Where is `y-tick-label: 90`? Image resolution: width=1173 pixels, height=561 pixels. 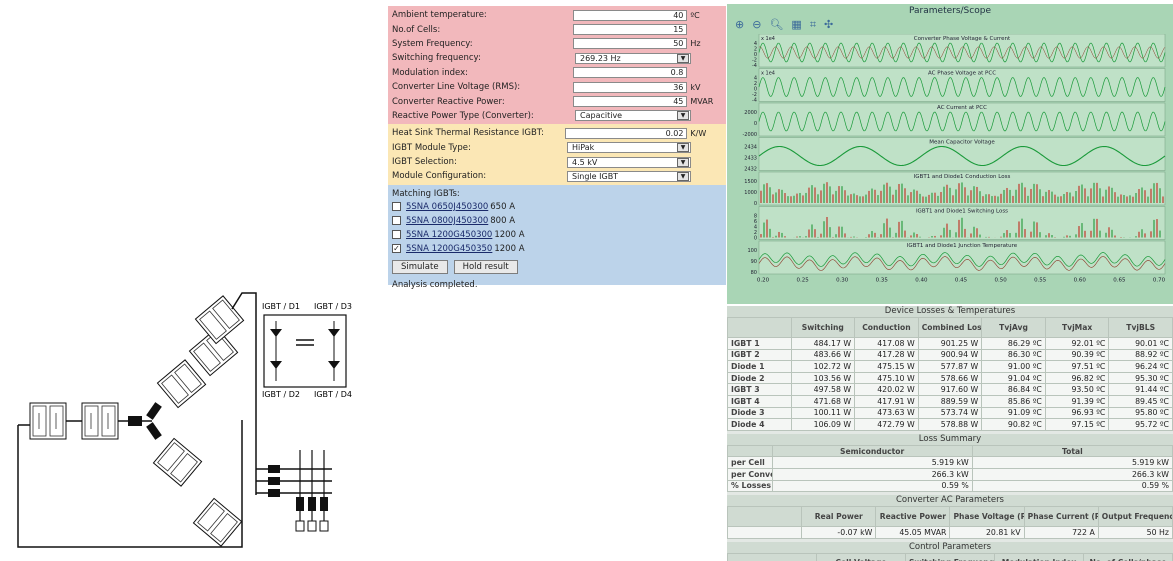
y-tick-label: 90 is located at coordinates (754, 262).